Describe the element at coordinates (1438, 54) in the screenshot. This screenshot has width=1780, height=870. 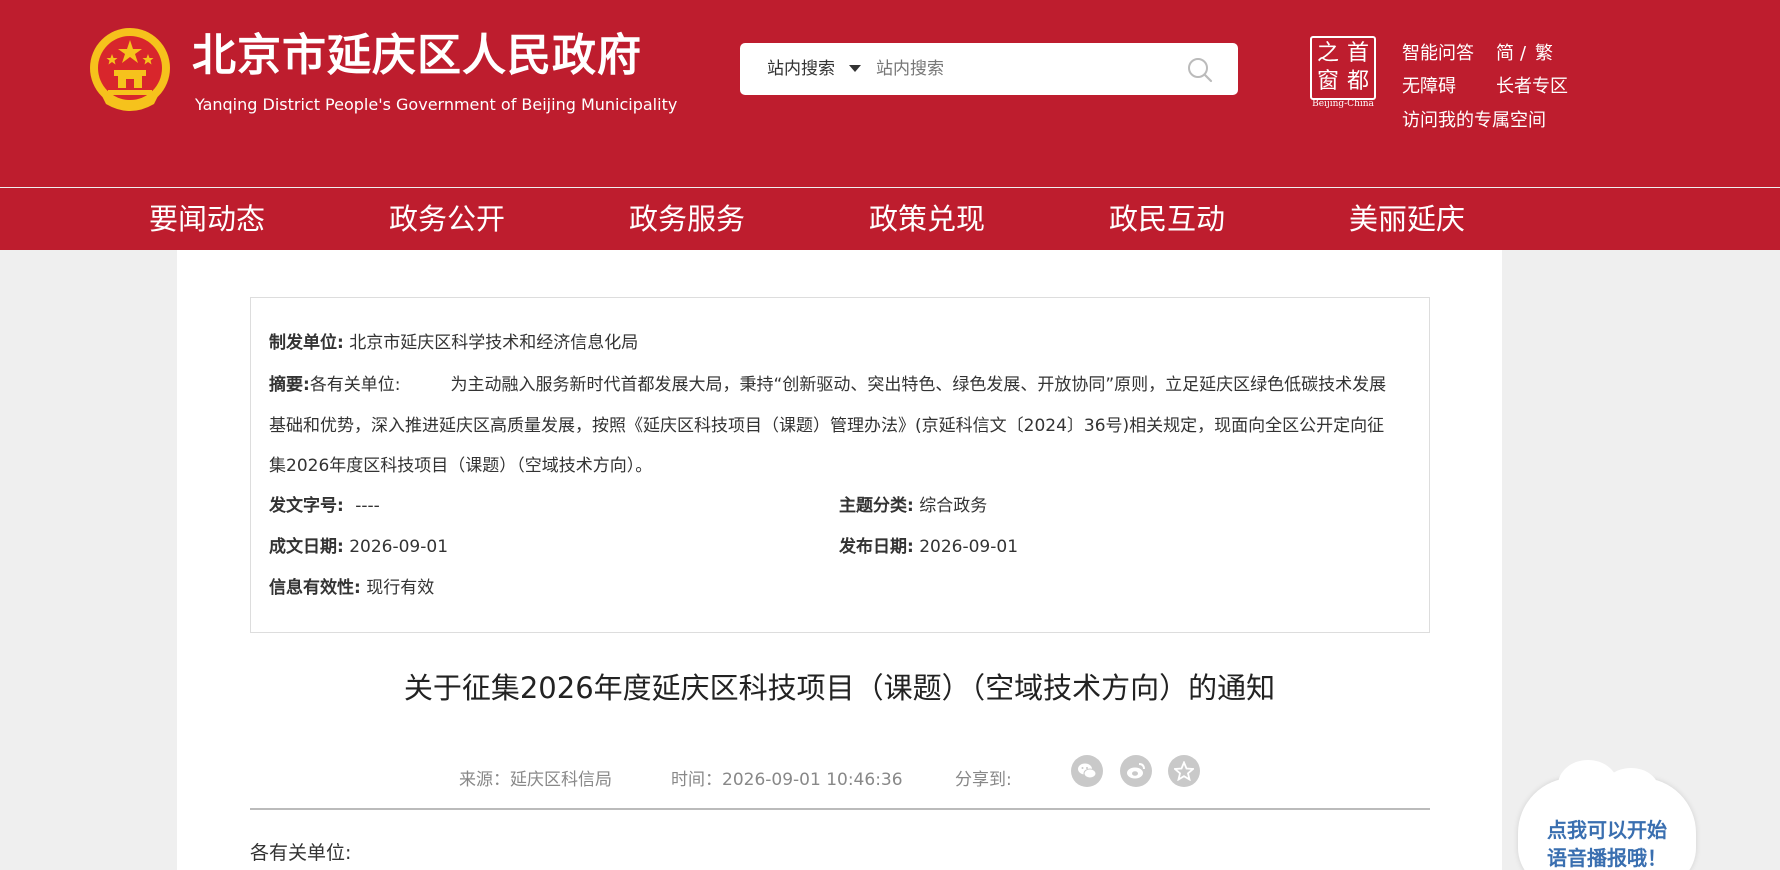
I see `smart-qa-link: 智能问答` at that location.